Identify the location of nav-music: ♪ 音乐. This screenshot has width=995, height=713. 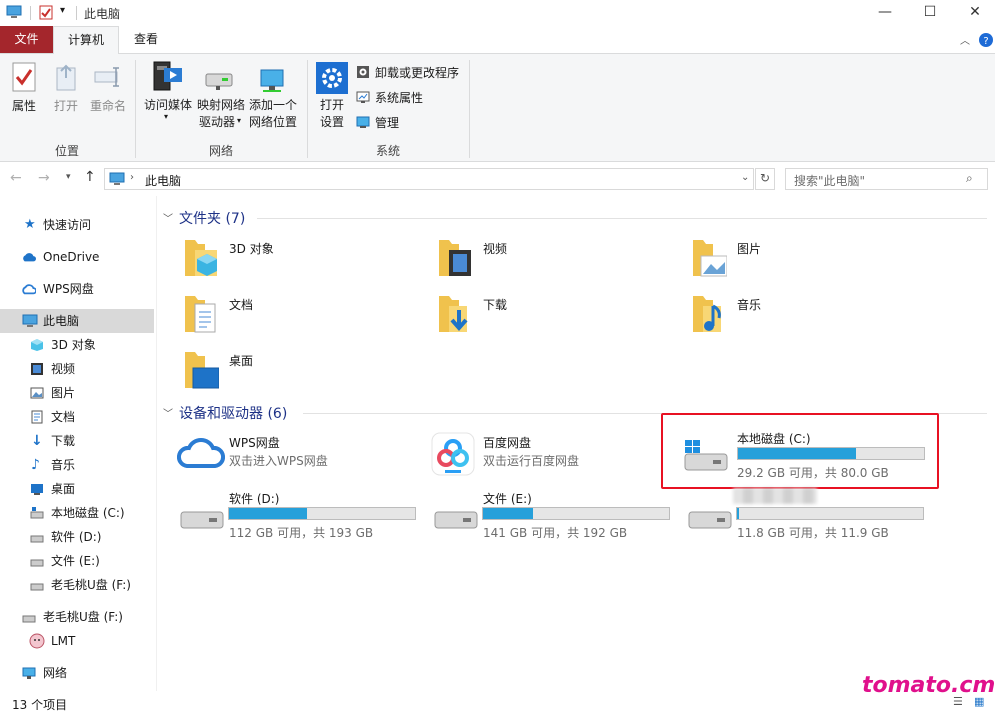
(77, 465).